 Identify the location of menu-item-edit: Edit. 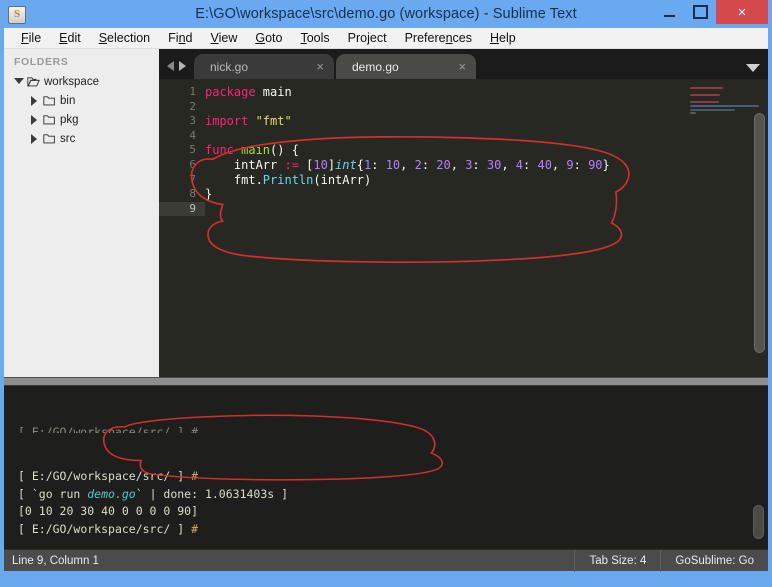
(70, 38).